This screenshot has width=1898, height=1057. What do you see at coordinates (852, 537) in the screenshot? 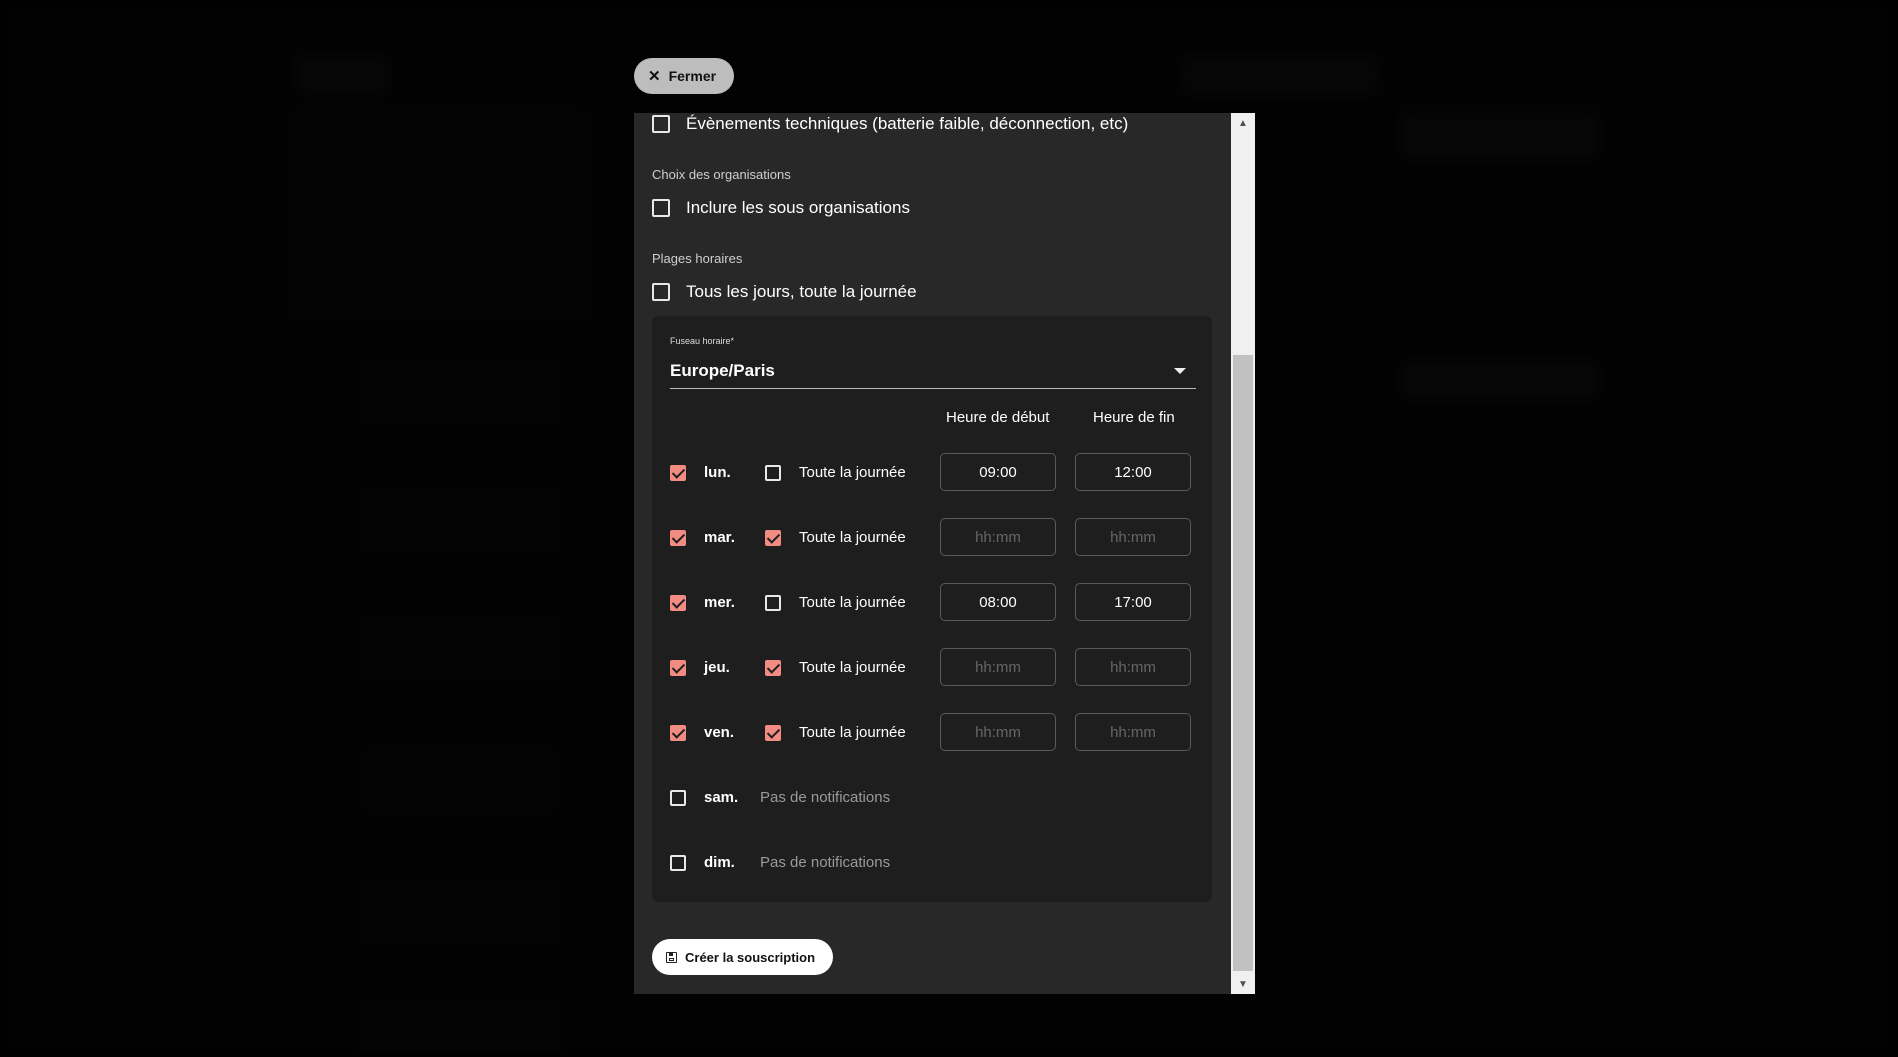
I see `all-day-label-tuesday: Toute la journée` at bounding box center [852, 537].